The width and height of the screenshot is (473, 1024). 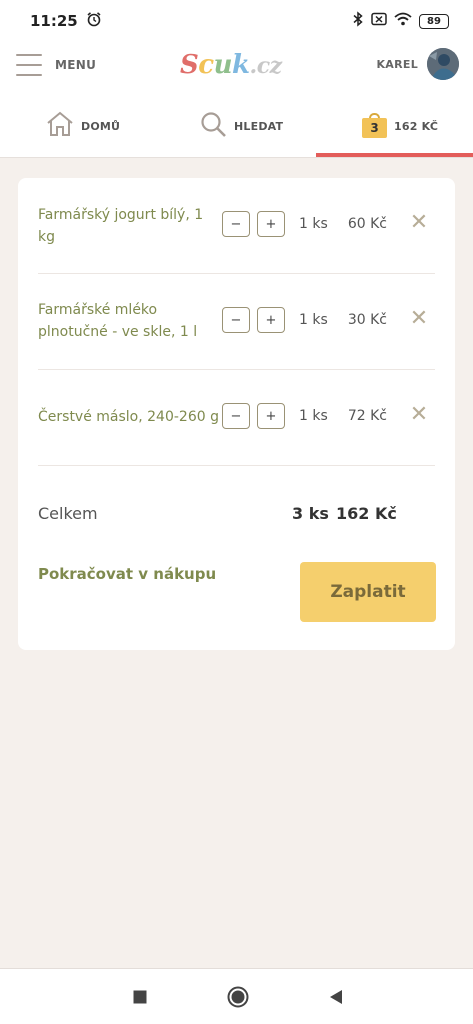 I want to click on recent-apps-button, so click(x=140, y=996).